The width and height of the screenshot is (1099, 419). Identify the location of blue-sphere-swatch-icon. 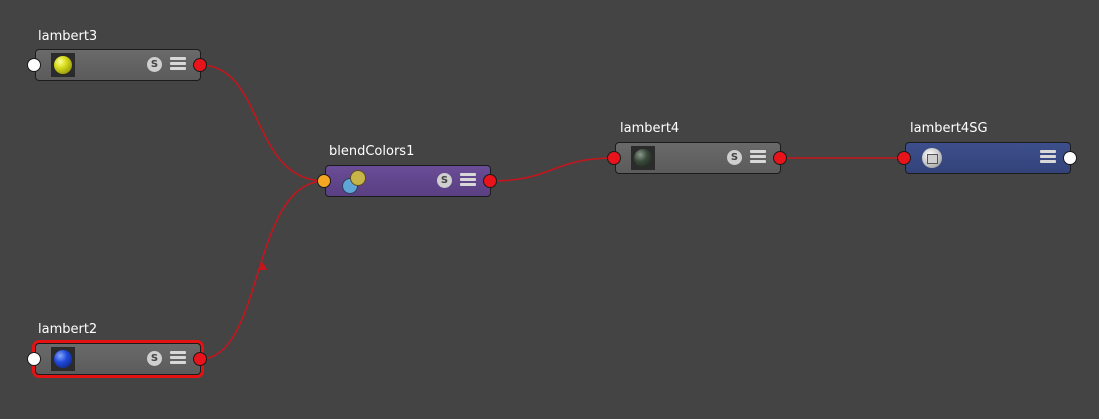
(63, 359).